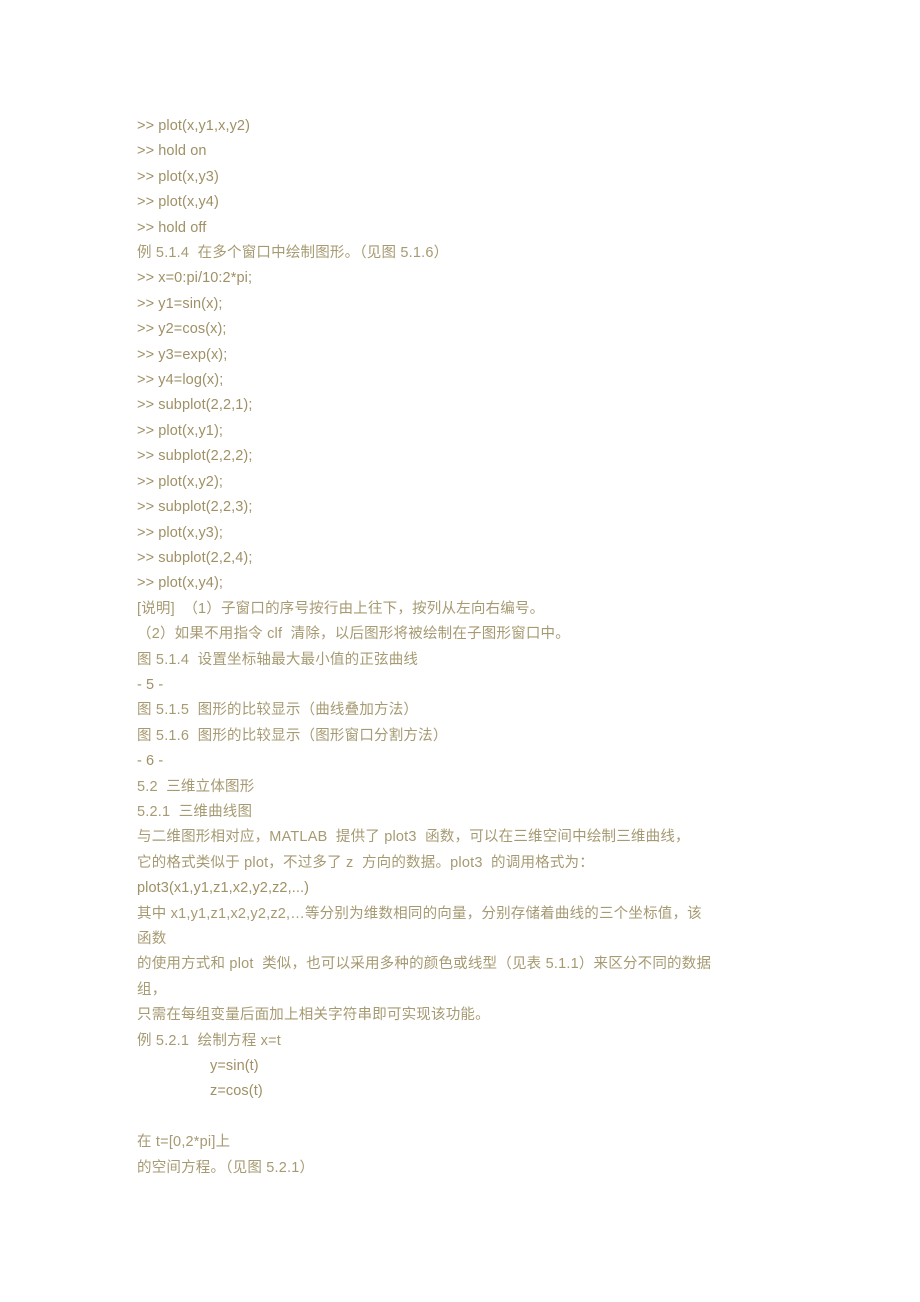  What do you see at coordinates (178, 176) in the screenshot?
I see `text-line: >> plot(x,y3)` at bounding box center [178, 176].